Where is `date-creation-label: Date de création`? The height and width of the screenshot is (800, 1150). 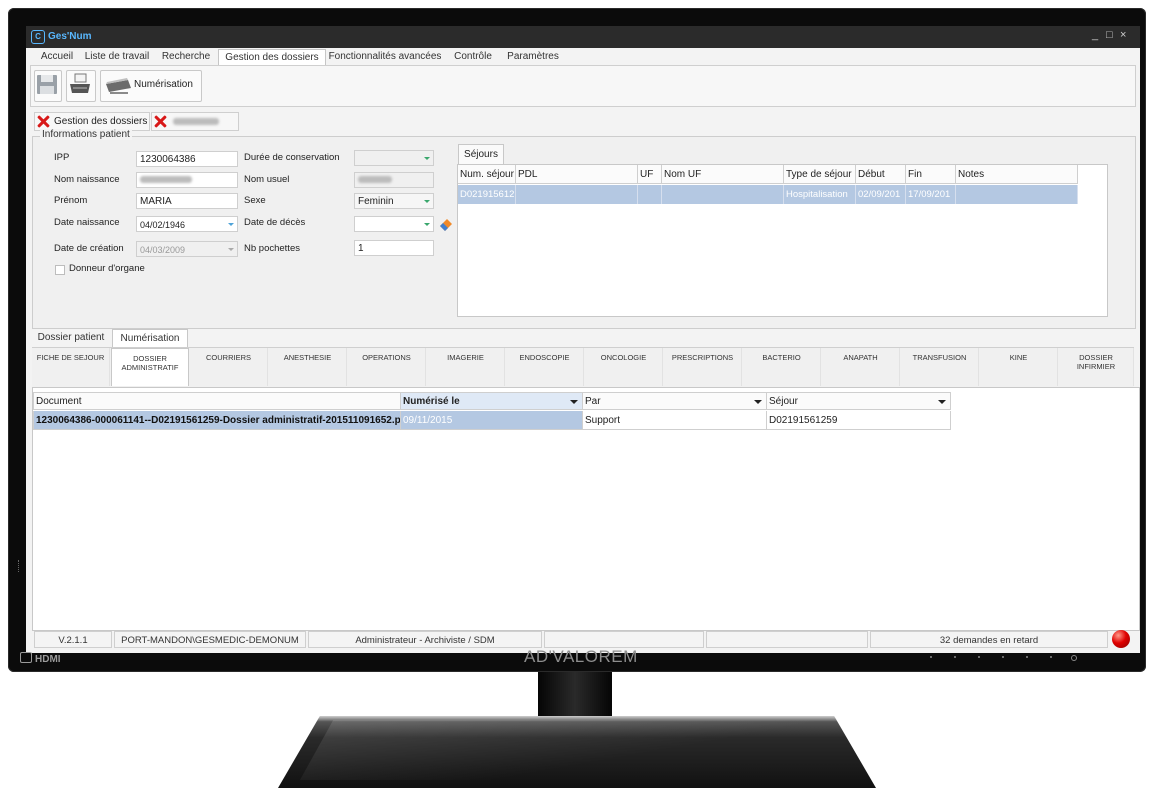
date-creation-label: Date de création is located at coordinates (89, 248).